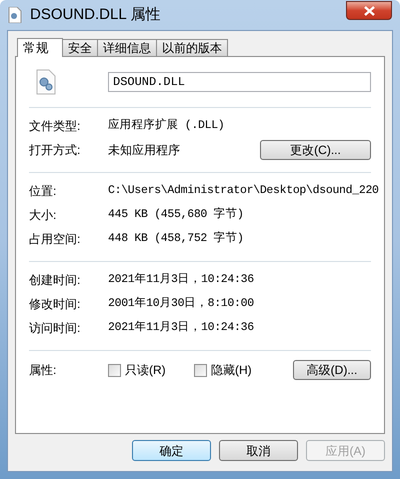 This screenshot has width=400, height=479. What do you see at coordinates (243, 191) in the screenshot?
I see `field-value: C:\Users\Administrator\Desktop\dsound_220` at bounding box center [243, 191].